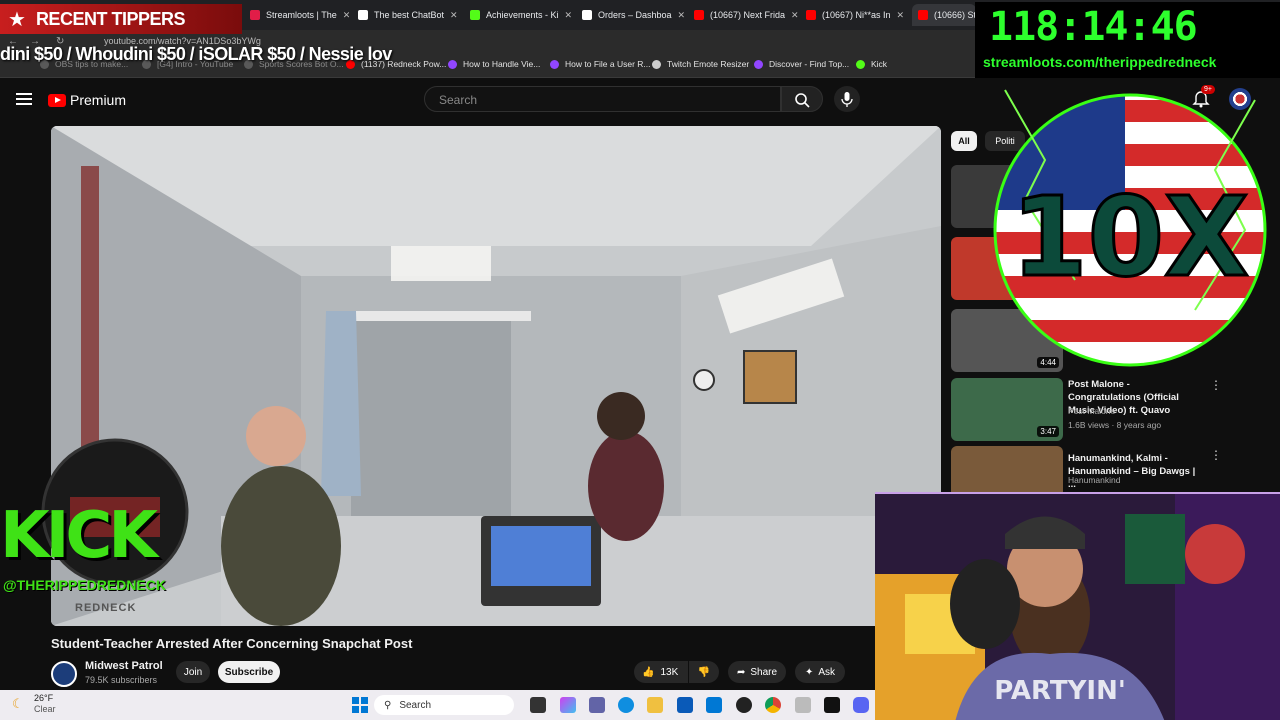 This screenshot has height=720, width=1280. What do you see at coordinates (964, 141) in the screenshot?
I see `chip-all: All` at bounding box center [964, 141].